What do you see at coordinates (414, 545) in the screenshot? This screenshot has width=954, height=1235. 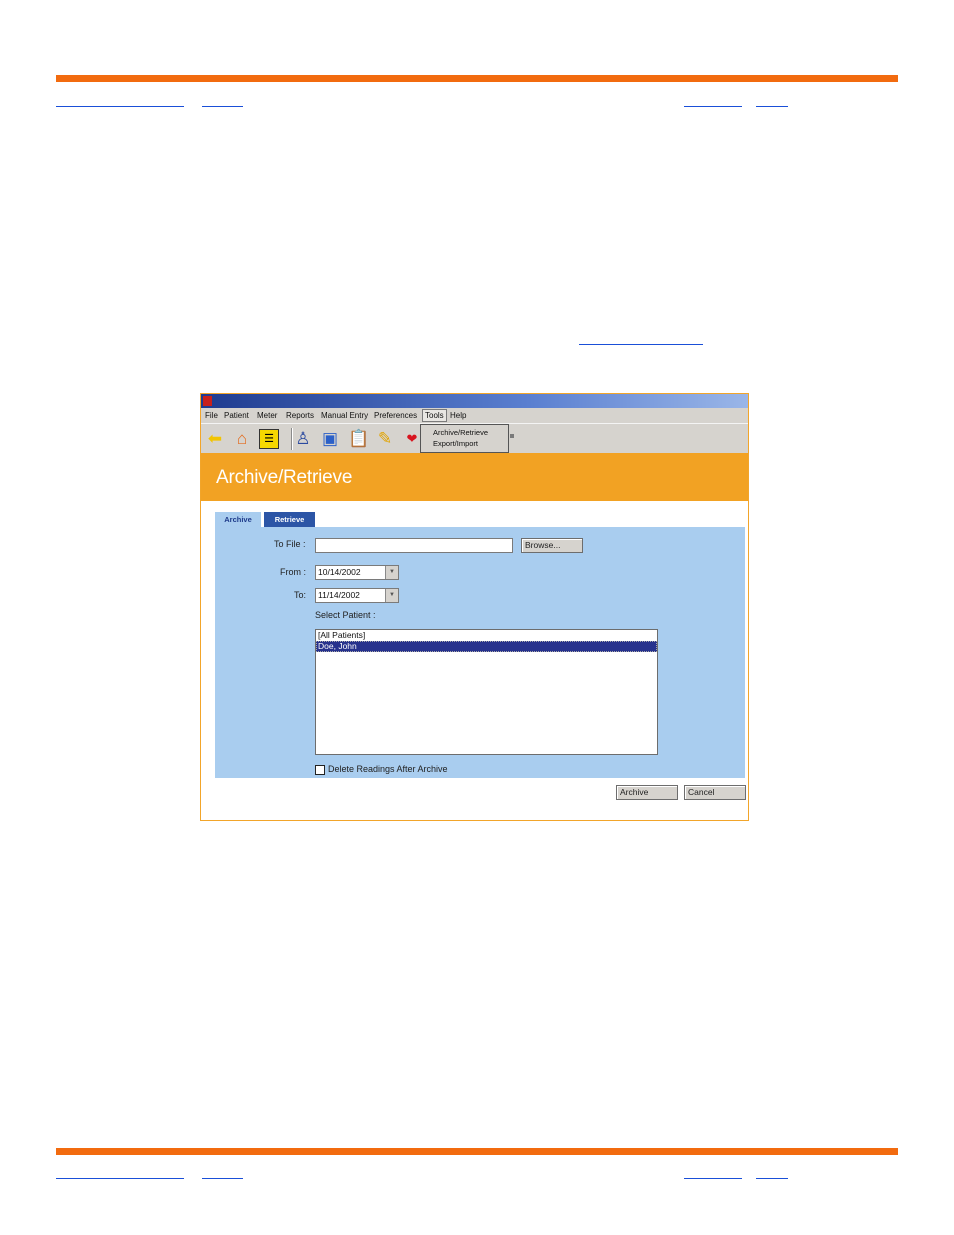 I see `to-file-input` at bounding box center [414, 545].